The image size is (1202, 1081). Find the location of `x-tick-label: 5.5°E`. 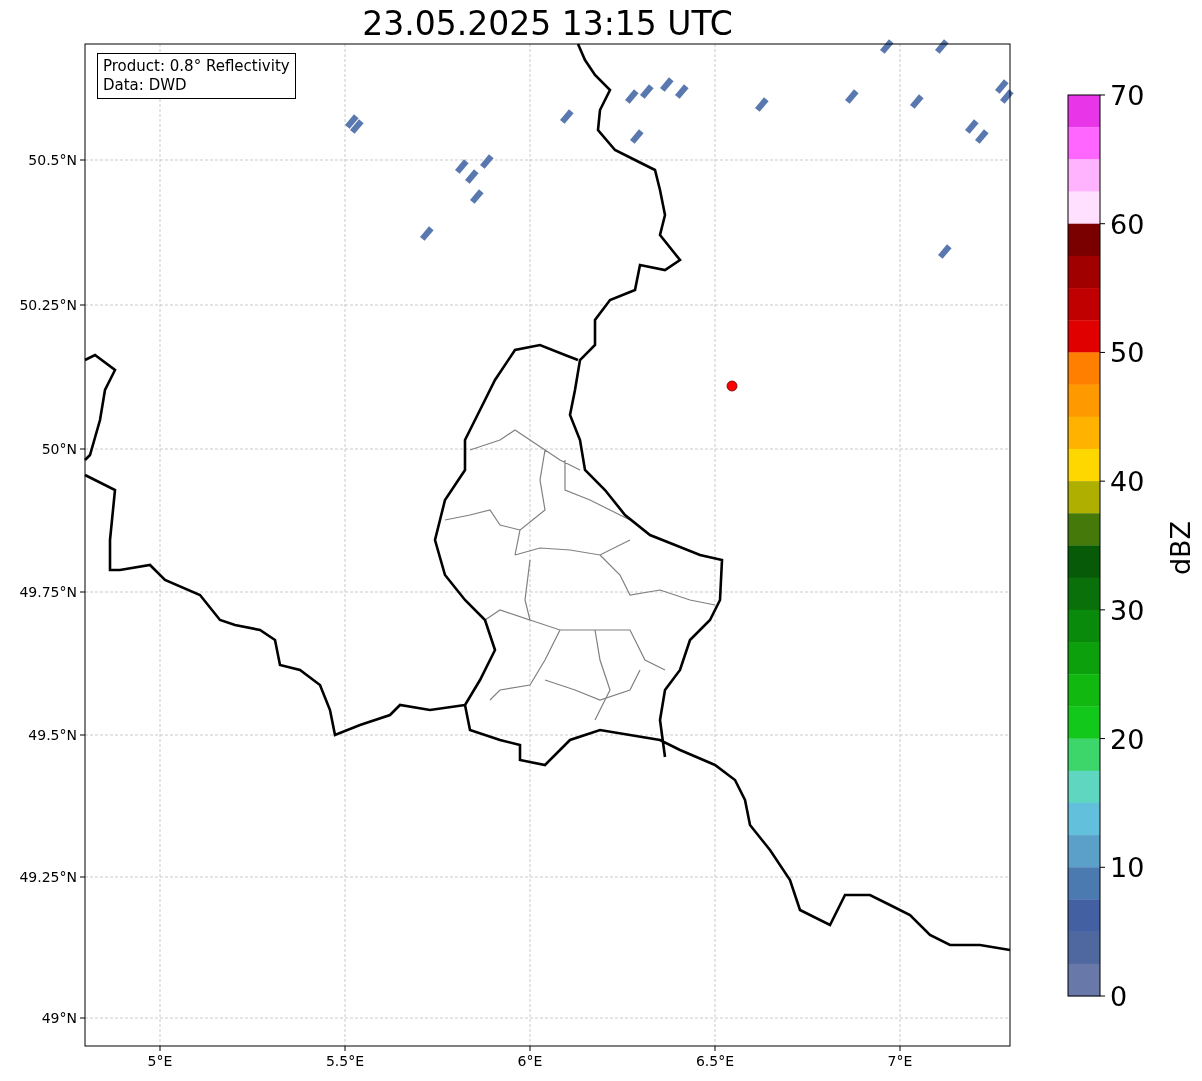

x-tick-label: 5.5°E is located at coordinates (345, 1061).